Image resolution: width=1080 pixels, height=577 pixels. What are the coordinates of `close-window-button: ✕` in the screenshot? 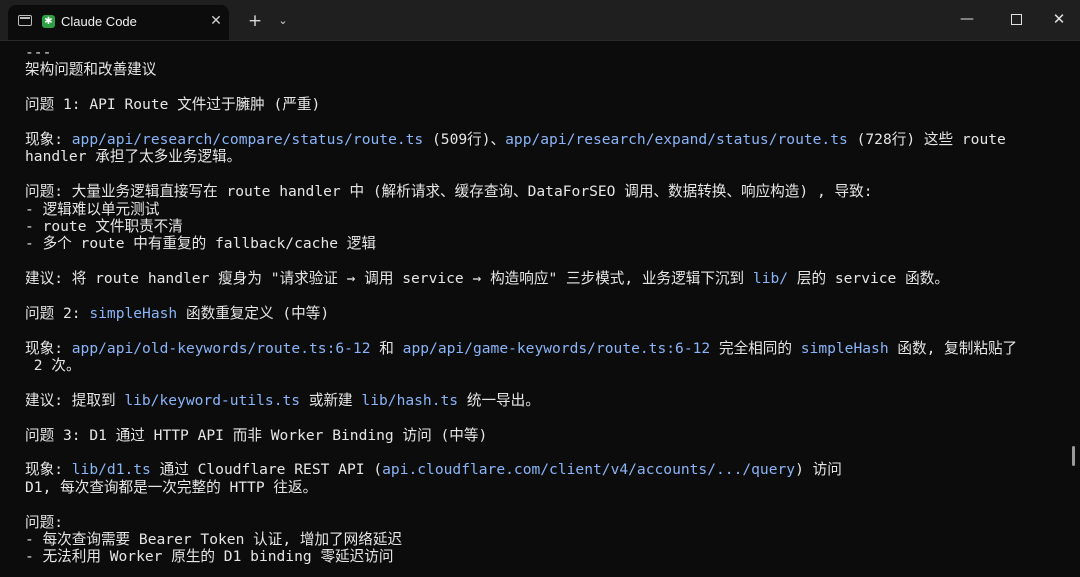 It's located at (1058, 19).